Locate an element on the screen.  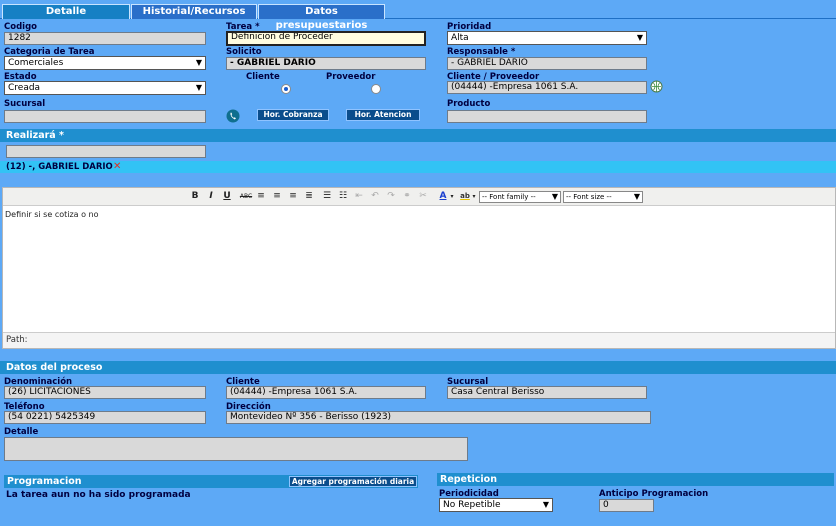
detalle-label: Detalle is located at coordinates (21, 432).